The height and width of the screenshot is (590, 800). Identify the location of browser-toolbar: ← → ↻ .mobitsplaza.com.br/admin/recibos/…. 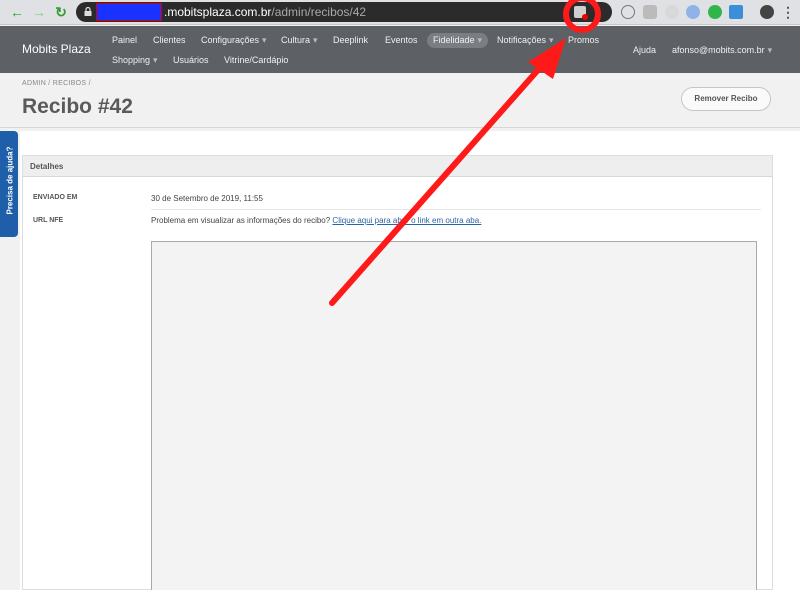
(400, 12).